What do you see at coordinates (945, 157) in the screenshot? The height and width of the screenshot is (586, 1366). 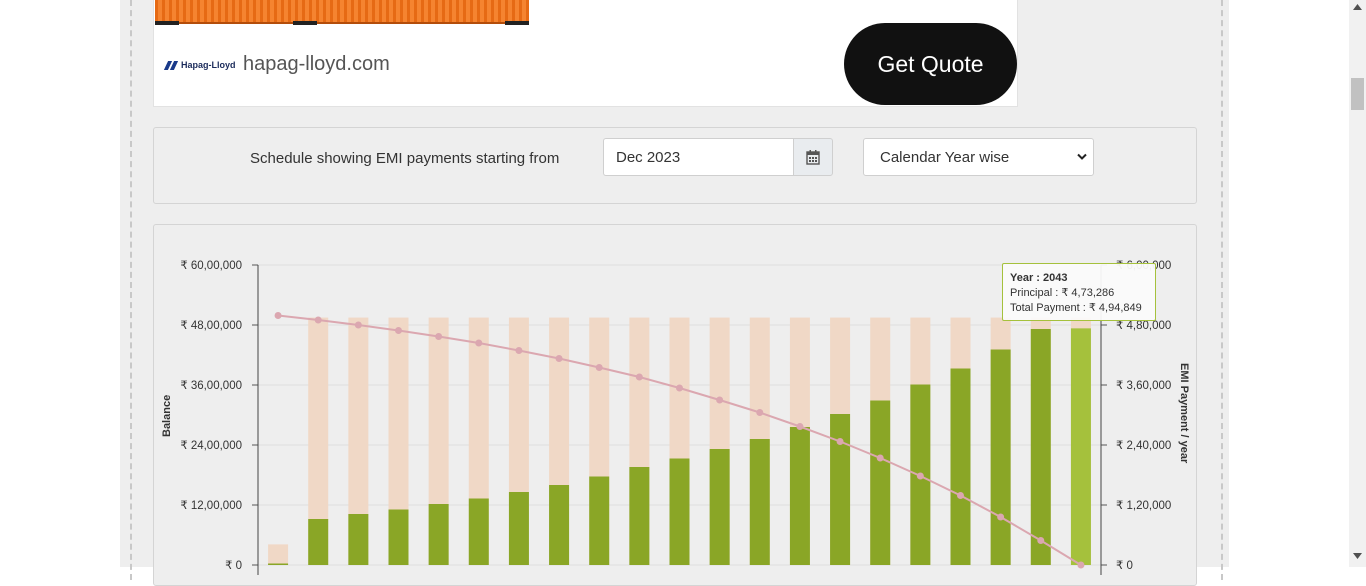 I see `schedule-view-value: Calendar Year wise` at bounding box center [945, 157].